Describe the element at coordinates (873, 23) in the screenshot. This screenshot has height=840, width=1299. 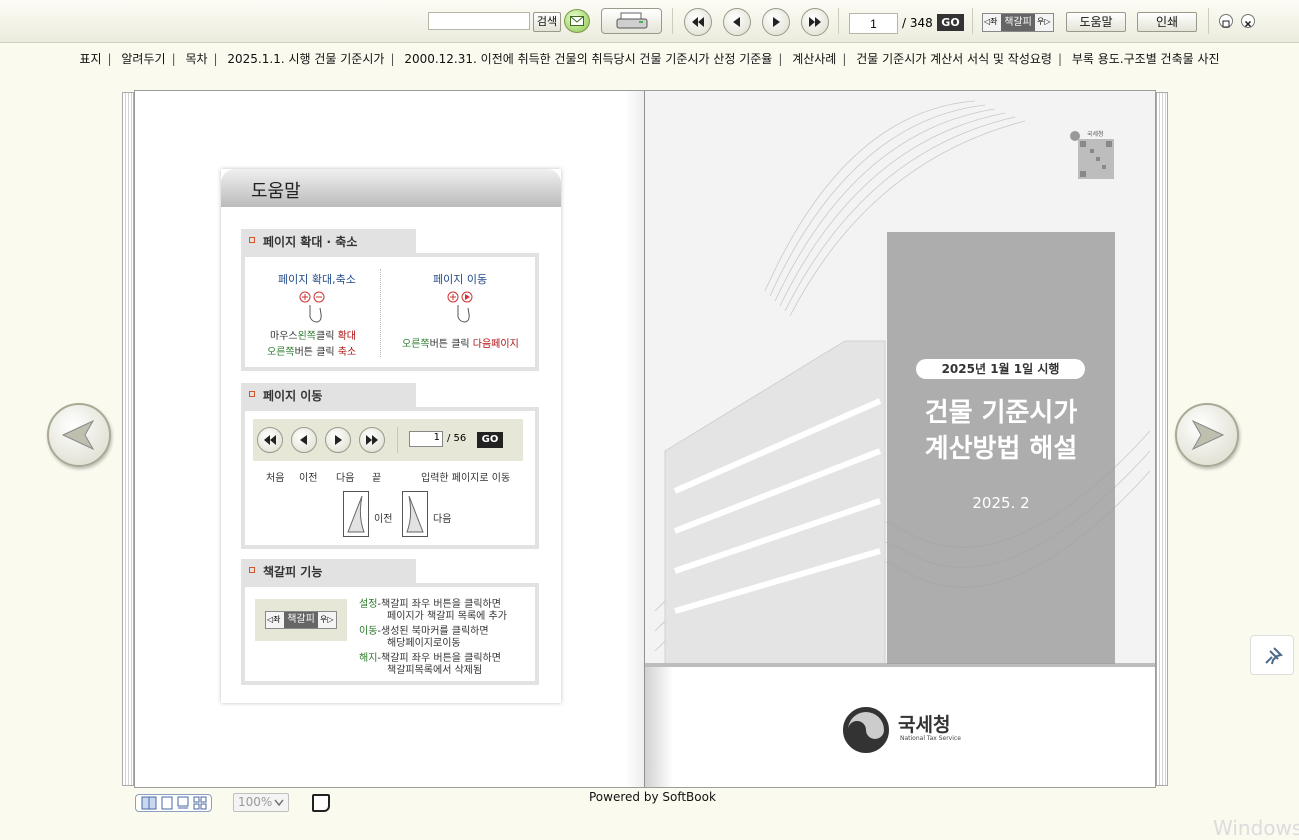
I see `page-number-input` at that location.